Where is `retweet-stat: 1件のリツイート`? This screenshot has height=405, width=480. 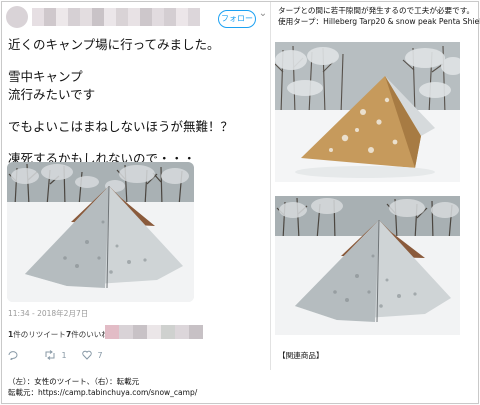 retweet-stat: 1件のリツイート is located at coordinates (37, 334).